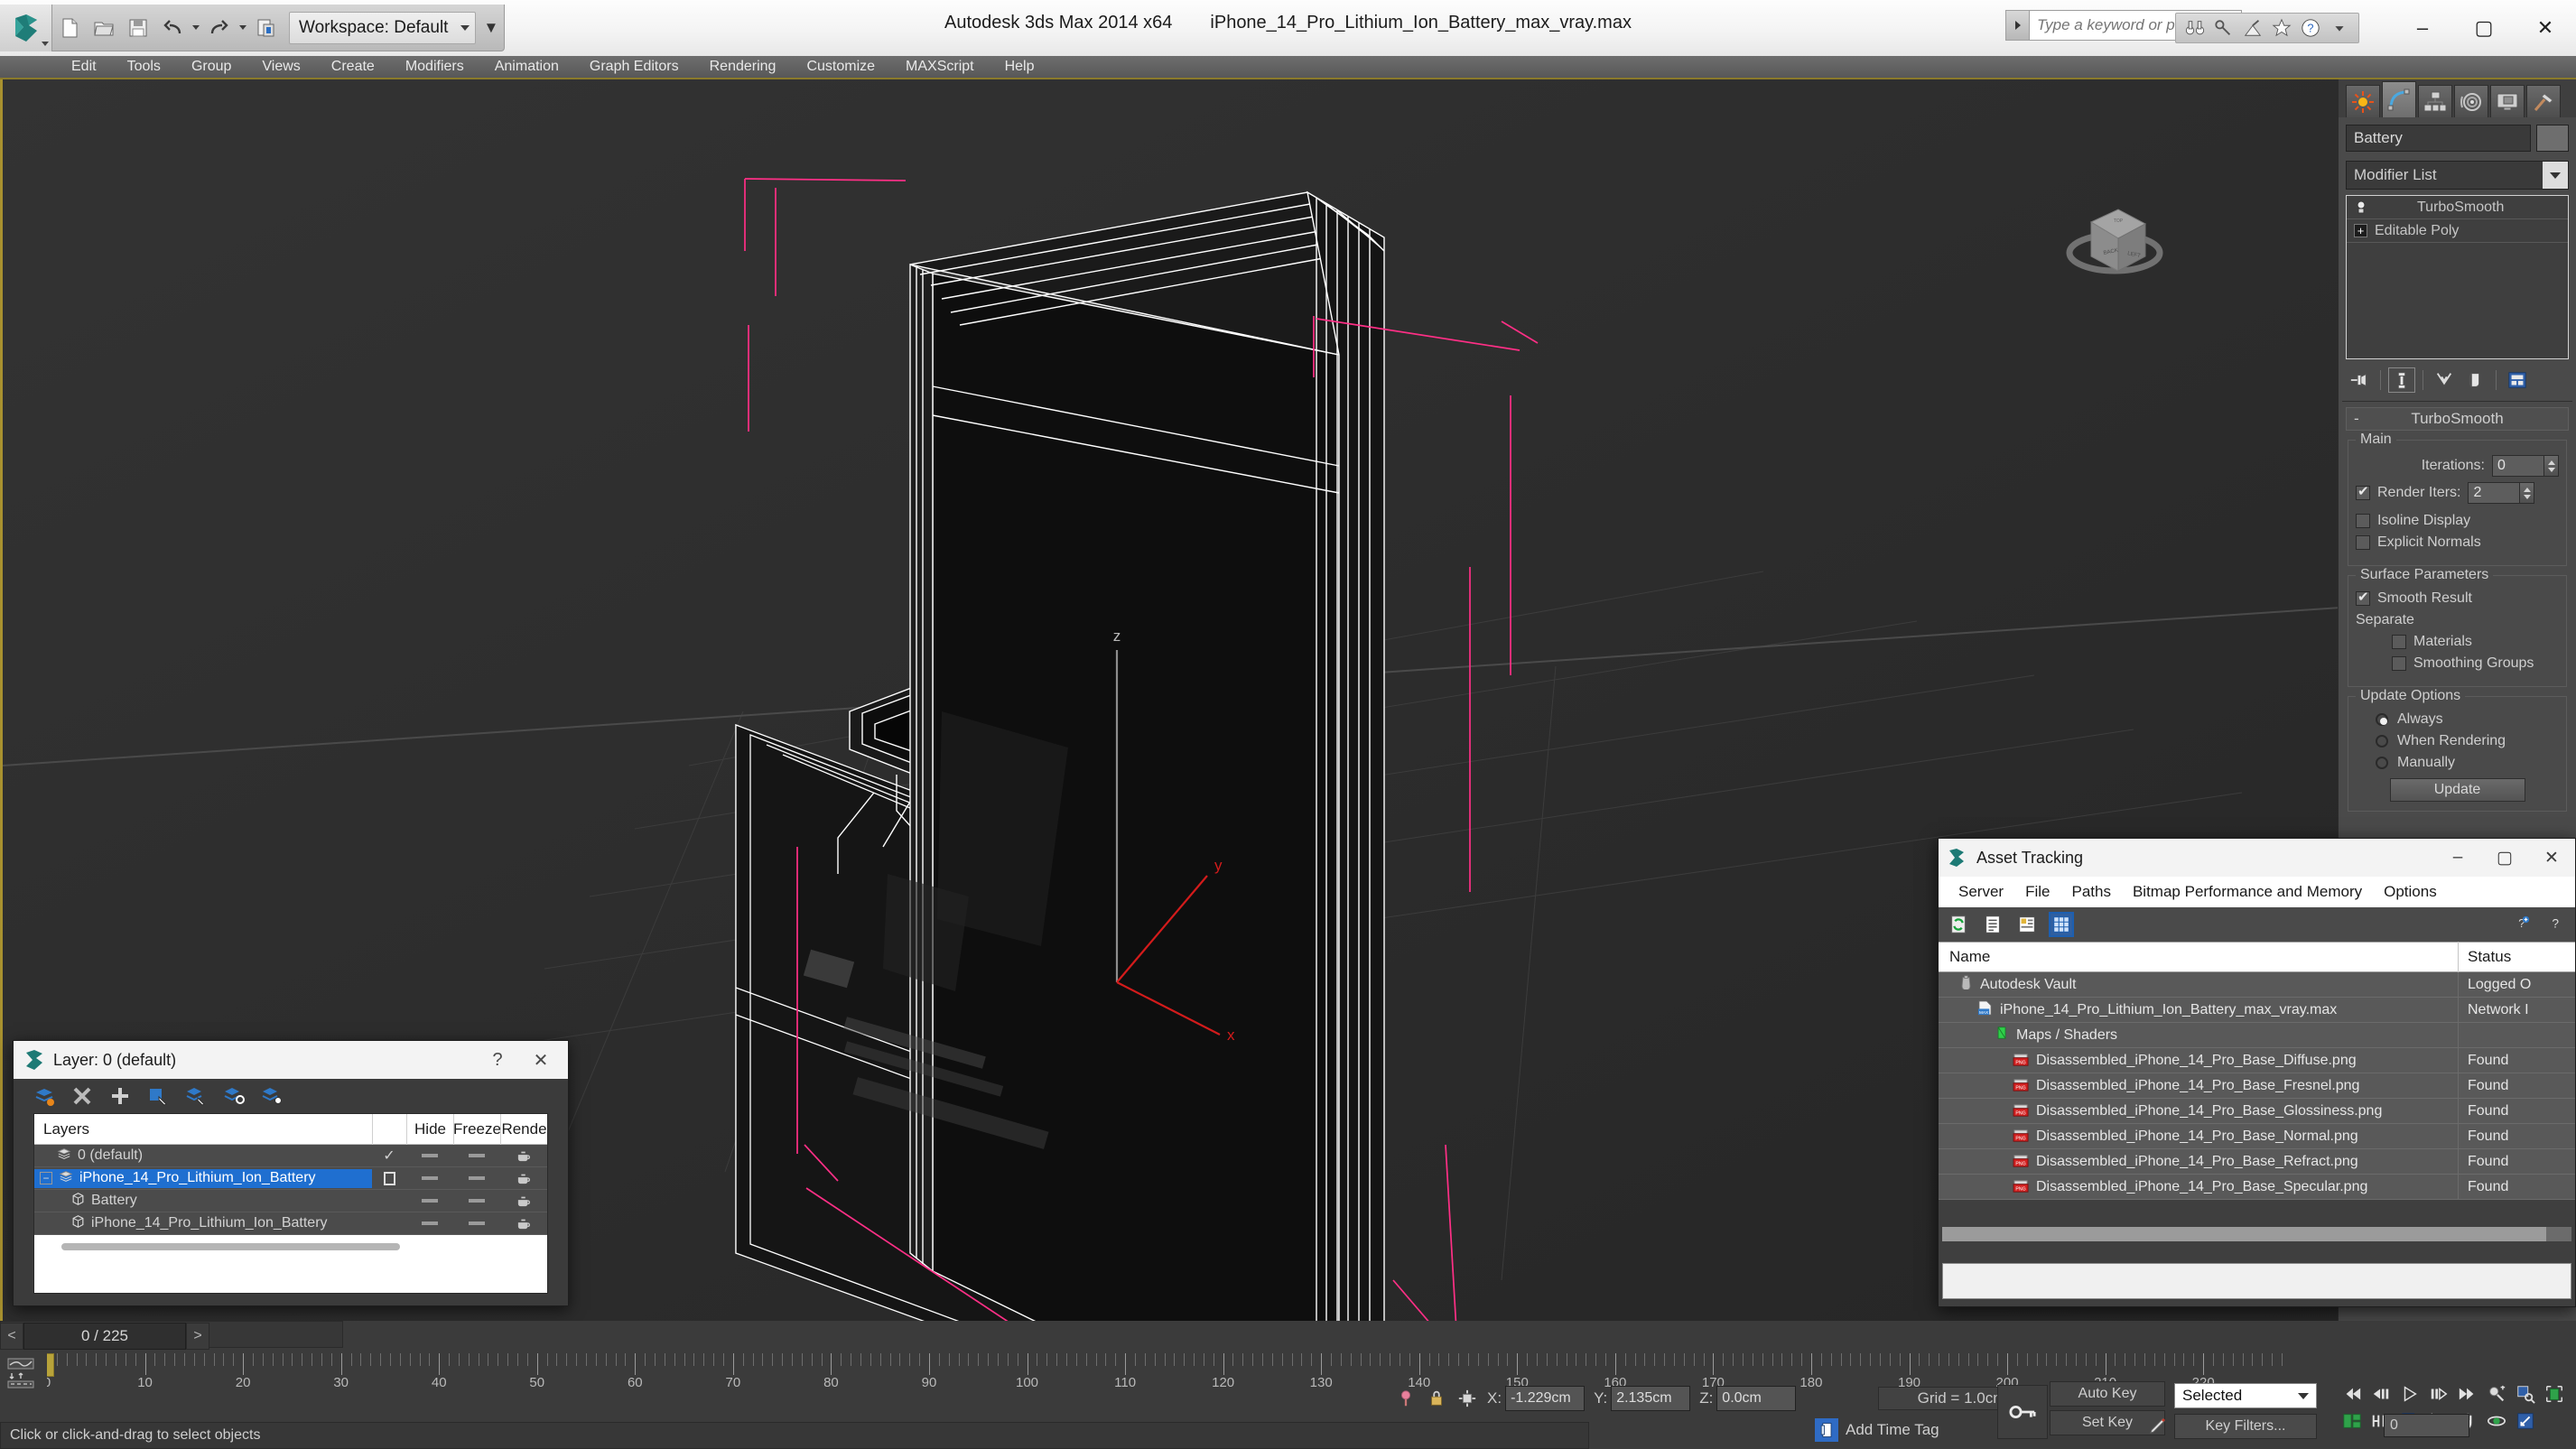  Describe the element at coordinates (1826, 1430) in the screenshot. I see `time-tag-icon` at that location.